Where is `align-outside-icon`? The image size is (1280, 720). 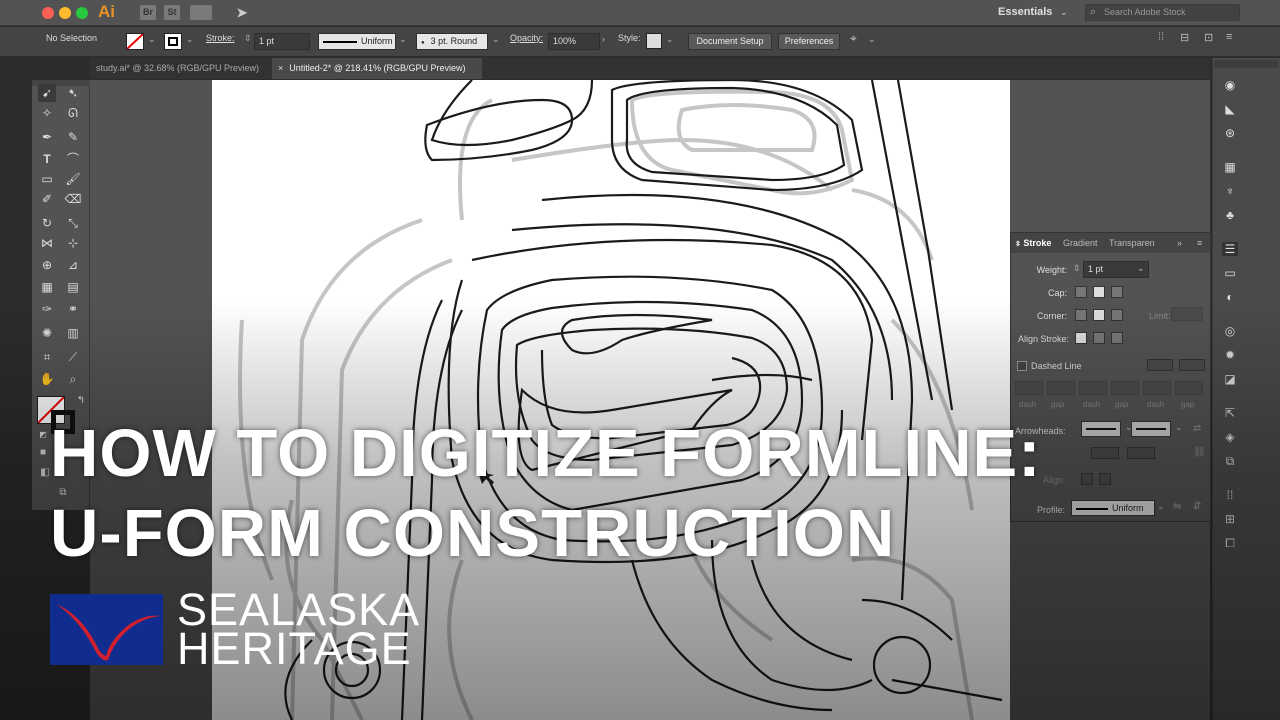
align-outside-icon is located at coordinates (1117, 338).